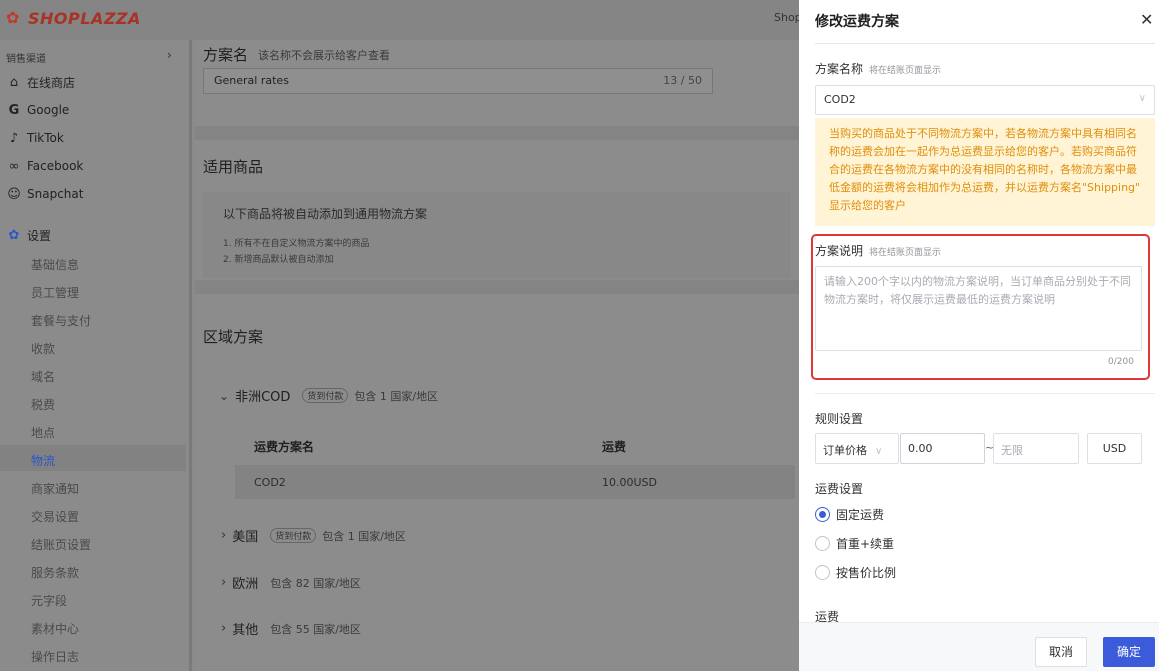 This screenshot has height=671, width=1159. Describe the element at coordinates (233, 167) in the screenshot. I see `products-title: 适用商品` at that location.